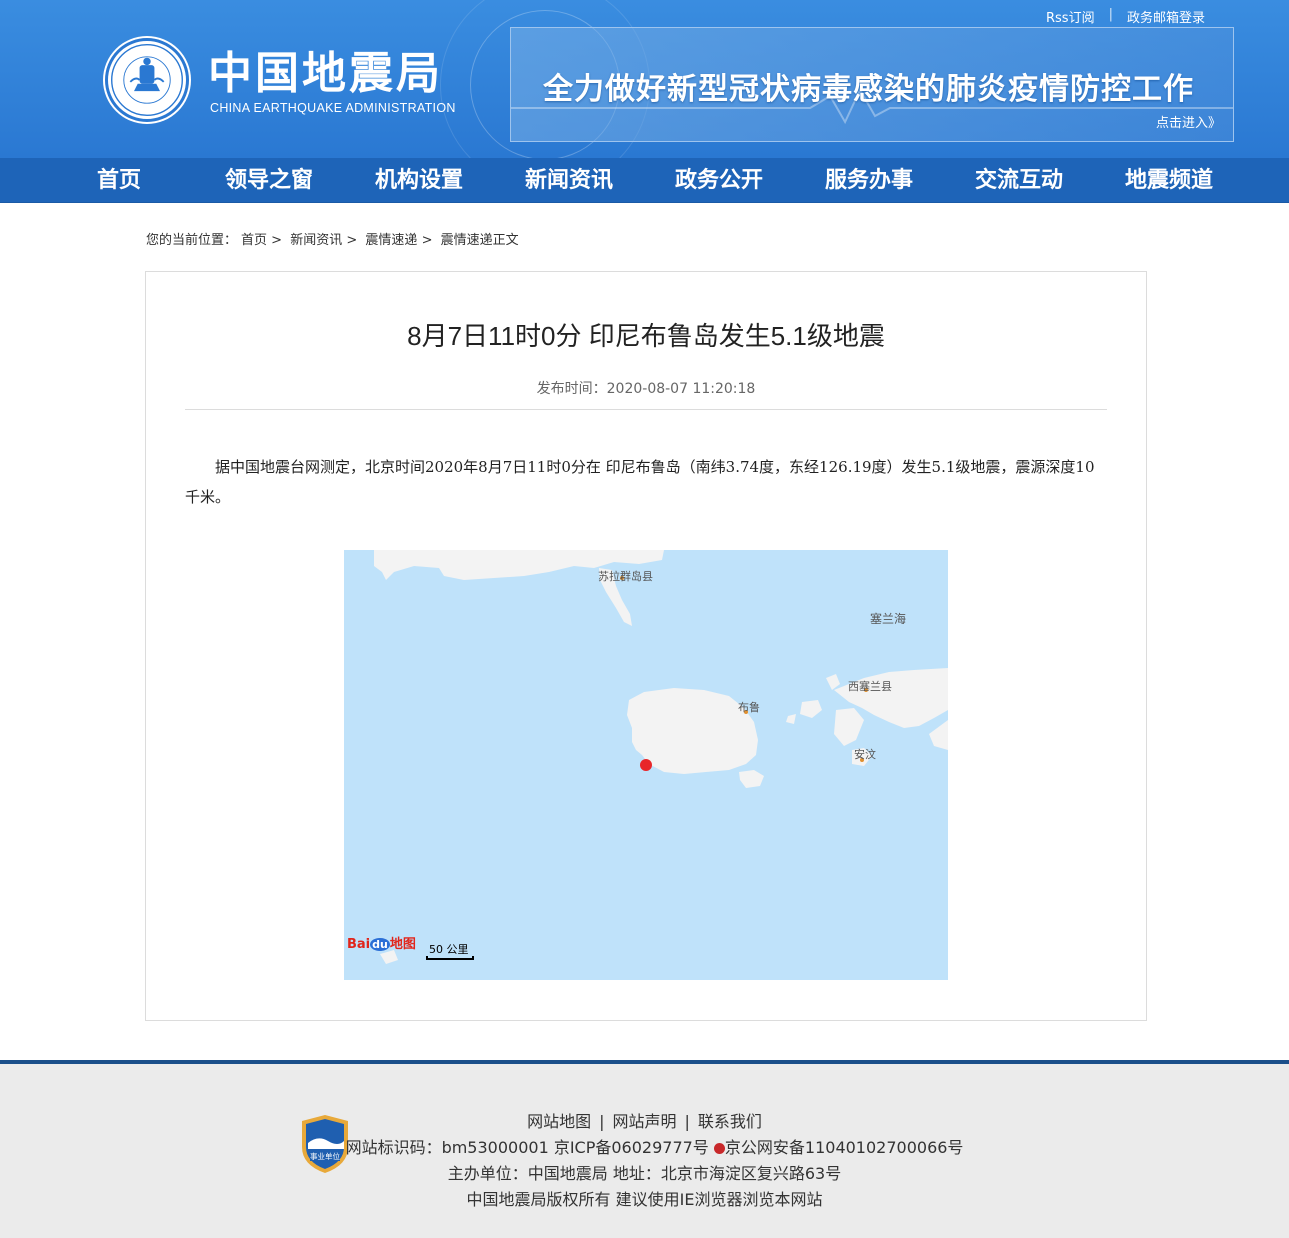 This screenshot has width=1289, height=1238. Describe the element at coordinates (644, 1199) in the screenshot. I see `footer-copyright: 中国地震局版权所有 建议使用IE浏览器浏览本网站` at that location.